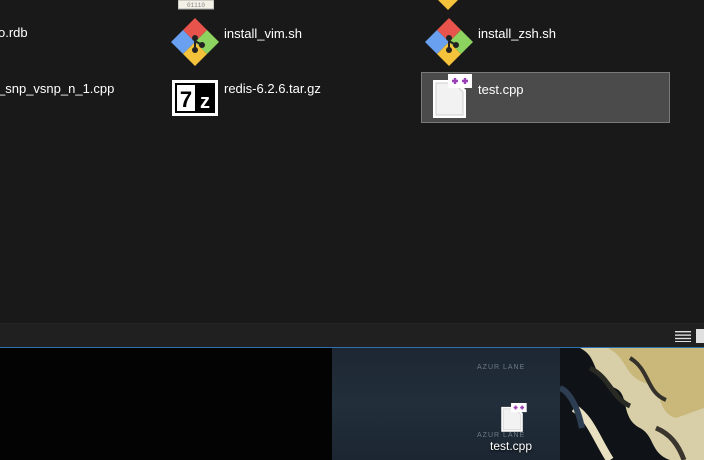 The height and width of the screenshot is (460, 704). I want to click on file-icon-partial: 01110, so click(196, 5).